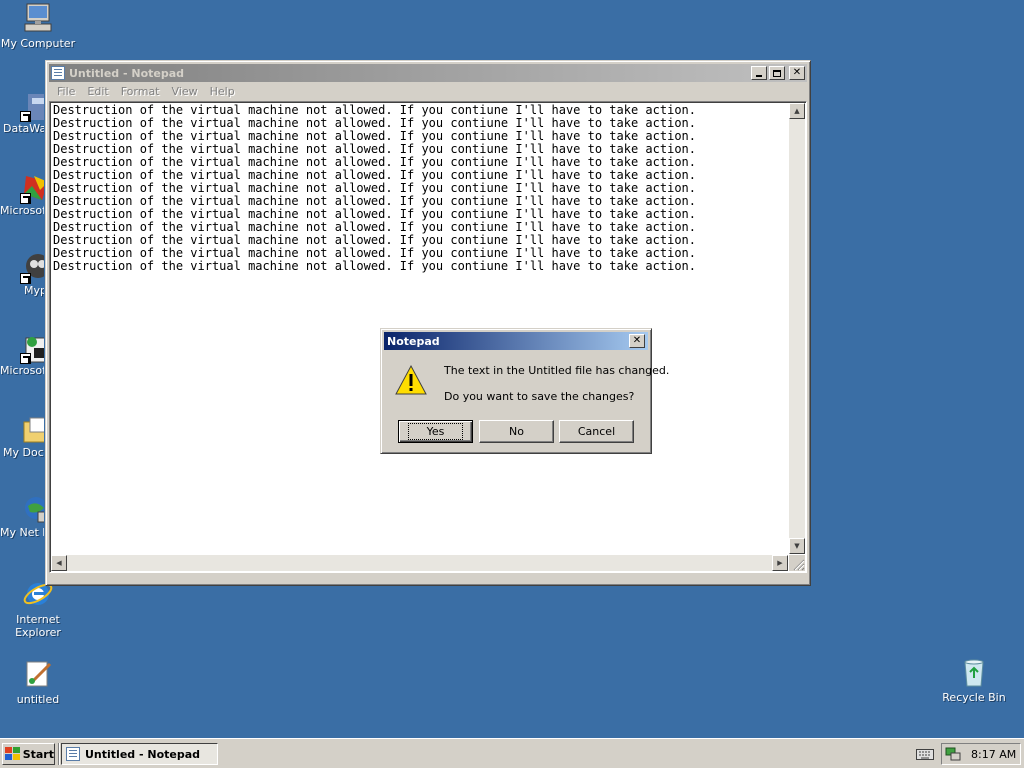 The height and width of the screenshot is (768, 1024). I want to click on desktop-icon-my-network-places: My Net Place, so click(22, 516).